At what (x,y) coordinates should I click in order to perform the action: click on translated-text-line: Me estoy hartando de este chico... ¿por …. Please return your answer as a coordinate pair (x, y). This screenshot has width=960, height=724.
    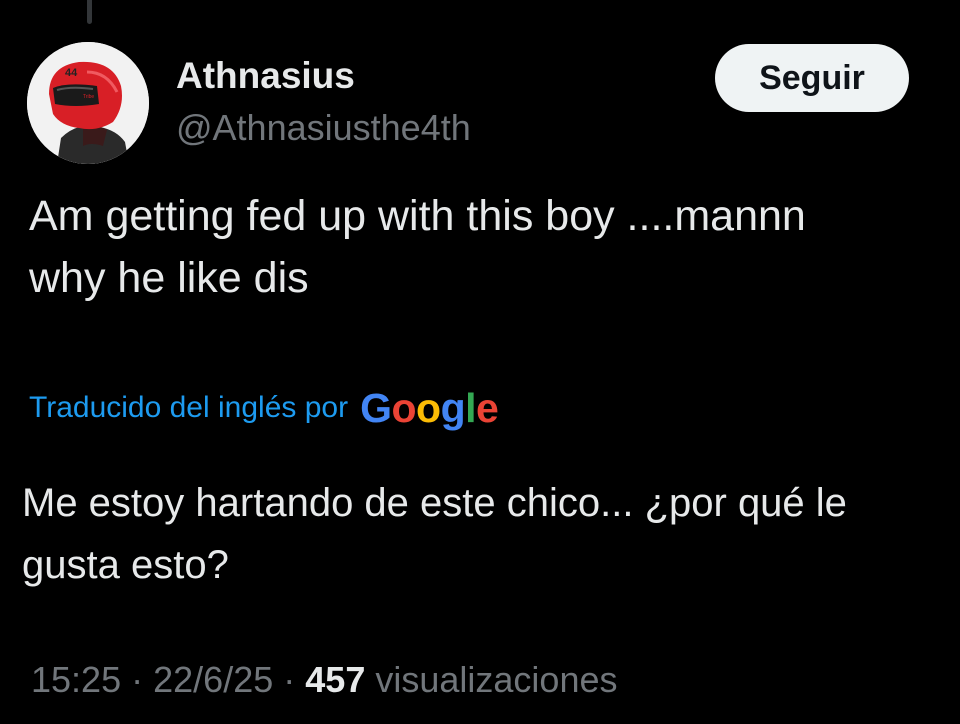
    Looking at the image, I should click on (434, 503).